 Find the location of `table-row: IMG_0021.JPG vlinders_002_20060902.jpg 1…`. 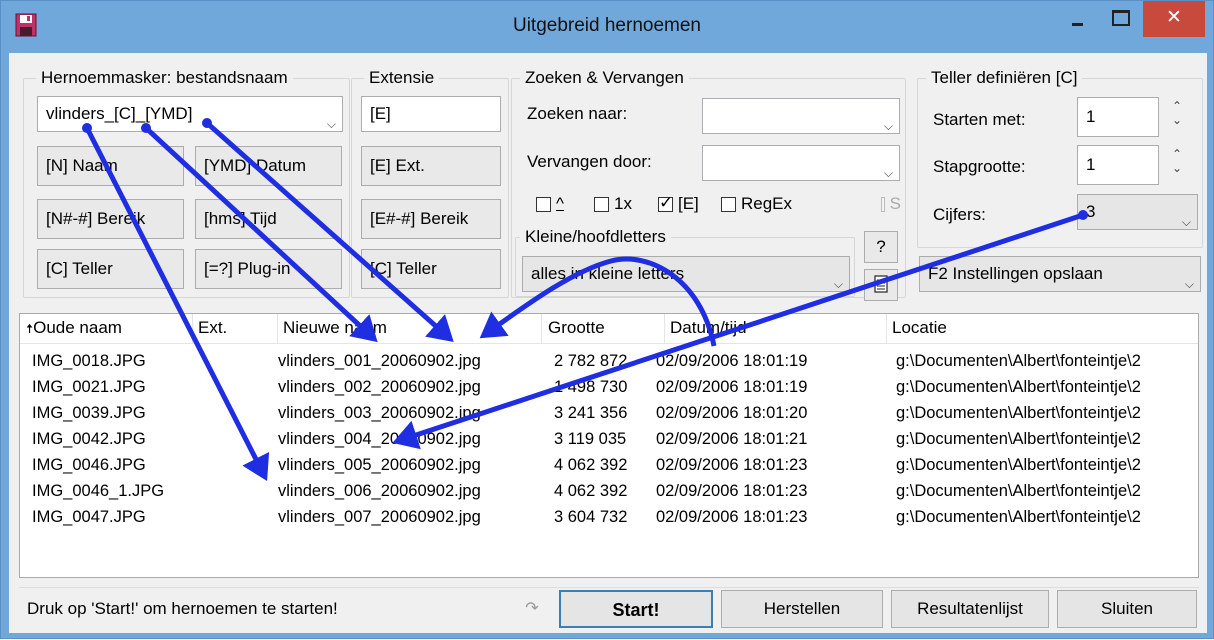

table-row: IMG_0021.JPG vlinders_002_20060902.jpg 1… is located at coordinates (609, 389).